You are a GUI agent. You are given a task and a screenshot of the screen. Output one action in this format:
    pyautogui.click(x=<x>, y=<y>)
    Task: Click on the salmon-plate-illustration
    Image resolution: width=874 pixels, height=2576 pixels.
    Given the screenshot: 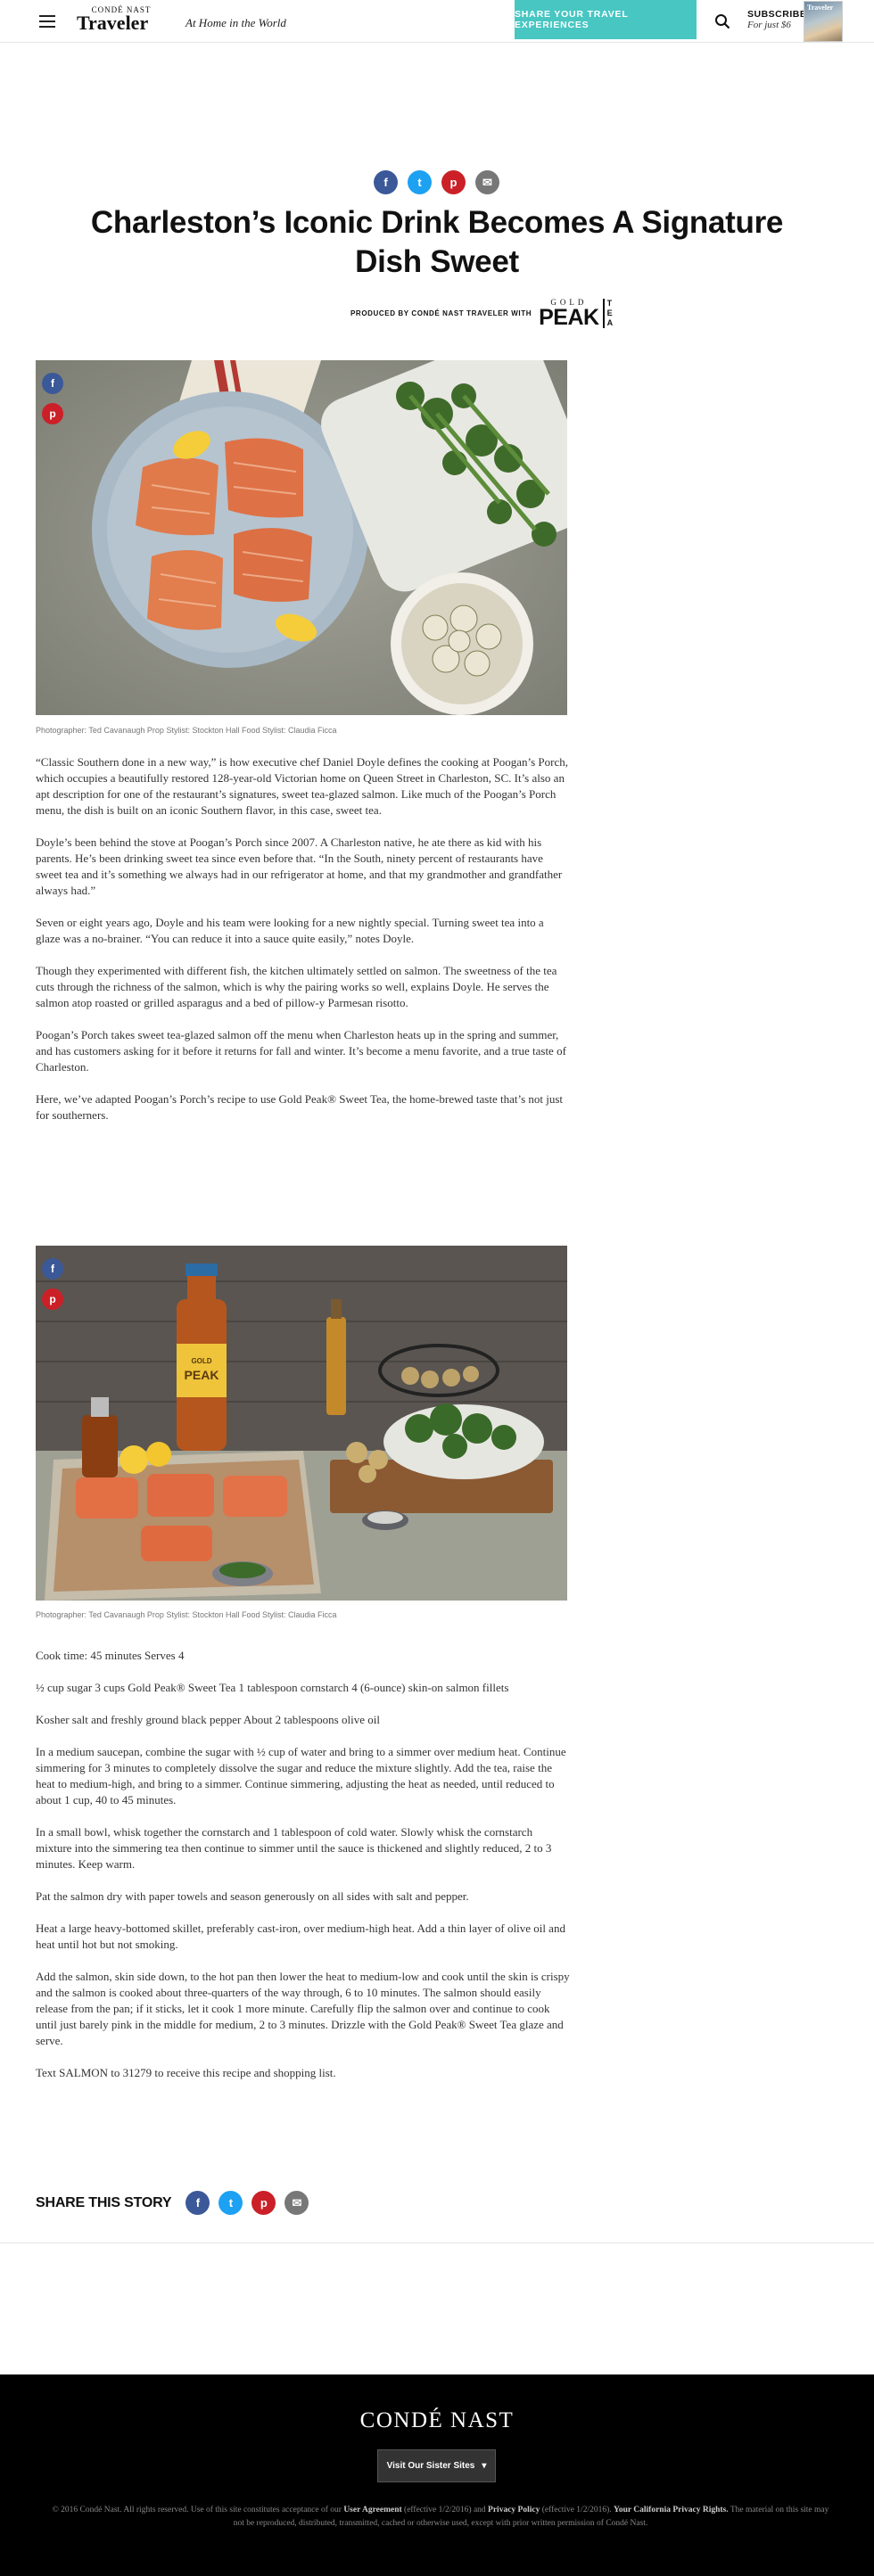 What is the action you would take?
    pyautogui.click(x=301, y=537)
    